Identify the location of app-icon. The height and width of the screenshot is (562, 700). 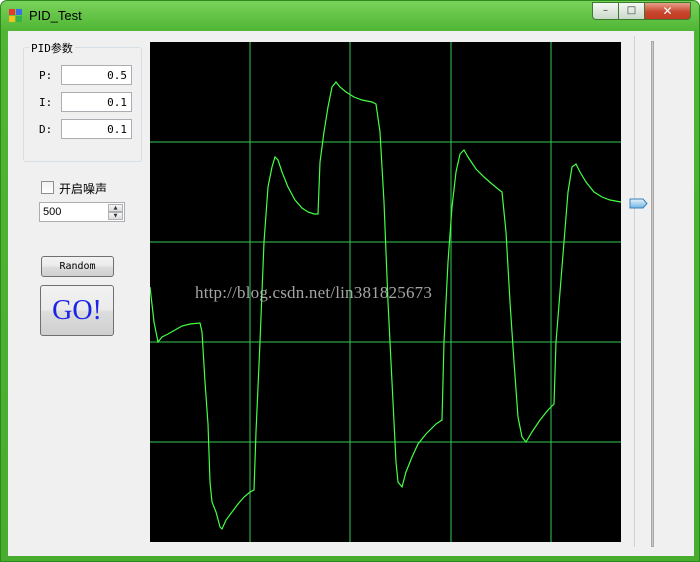
(15, 15).